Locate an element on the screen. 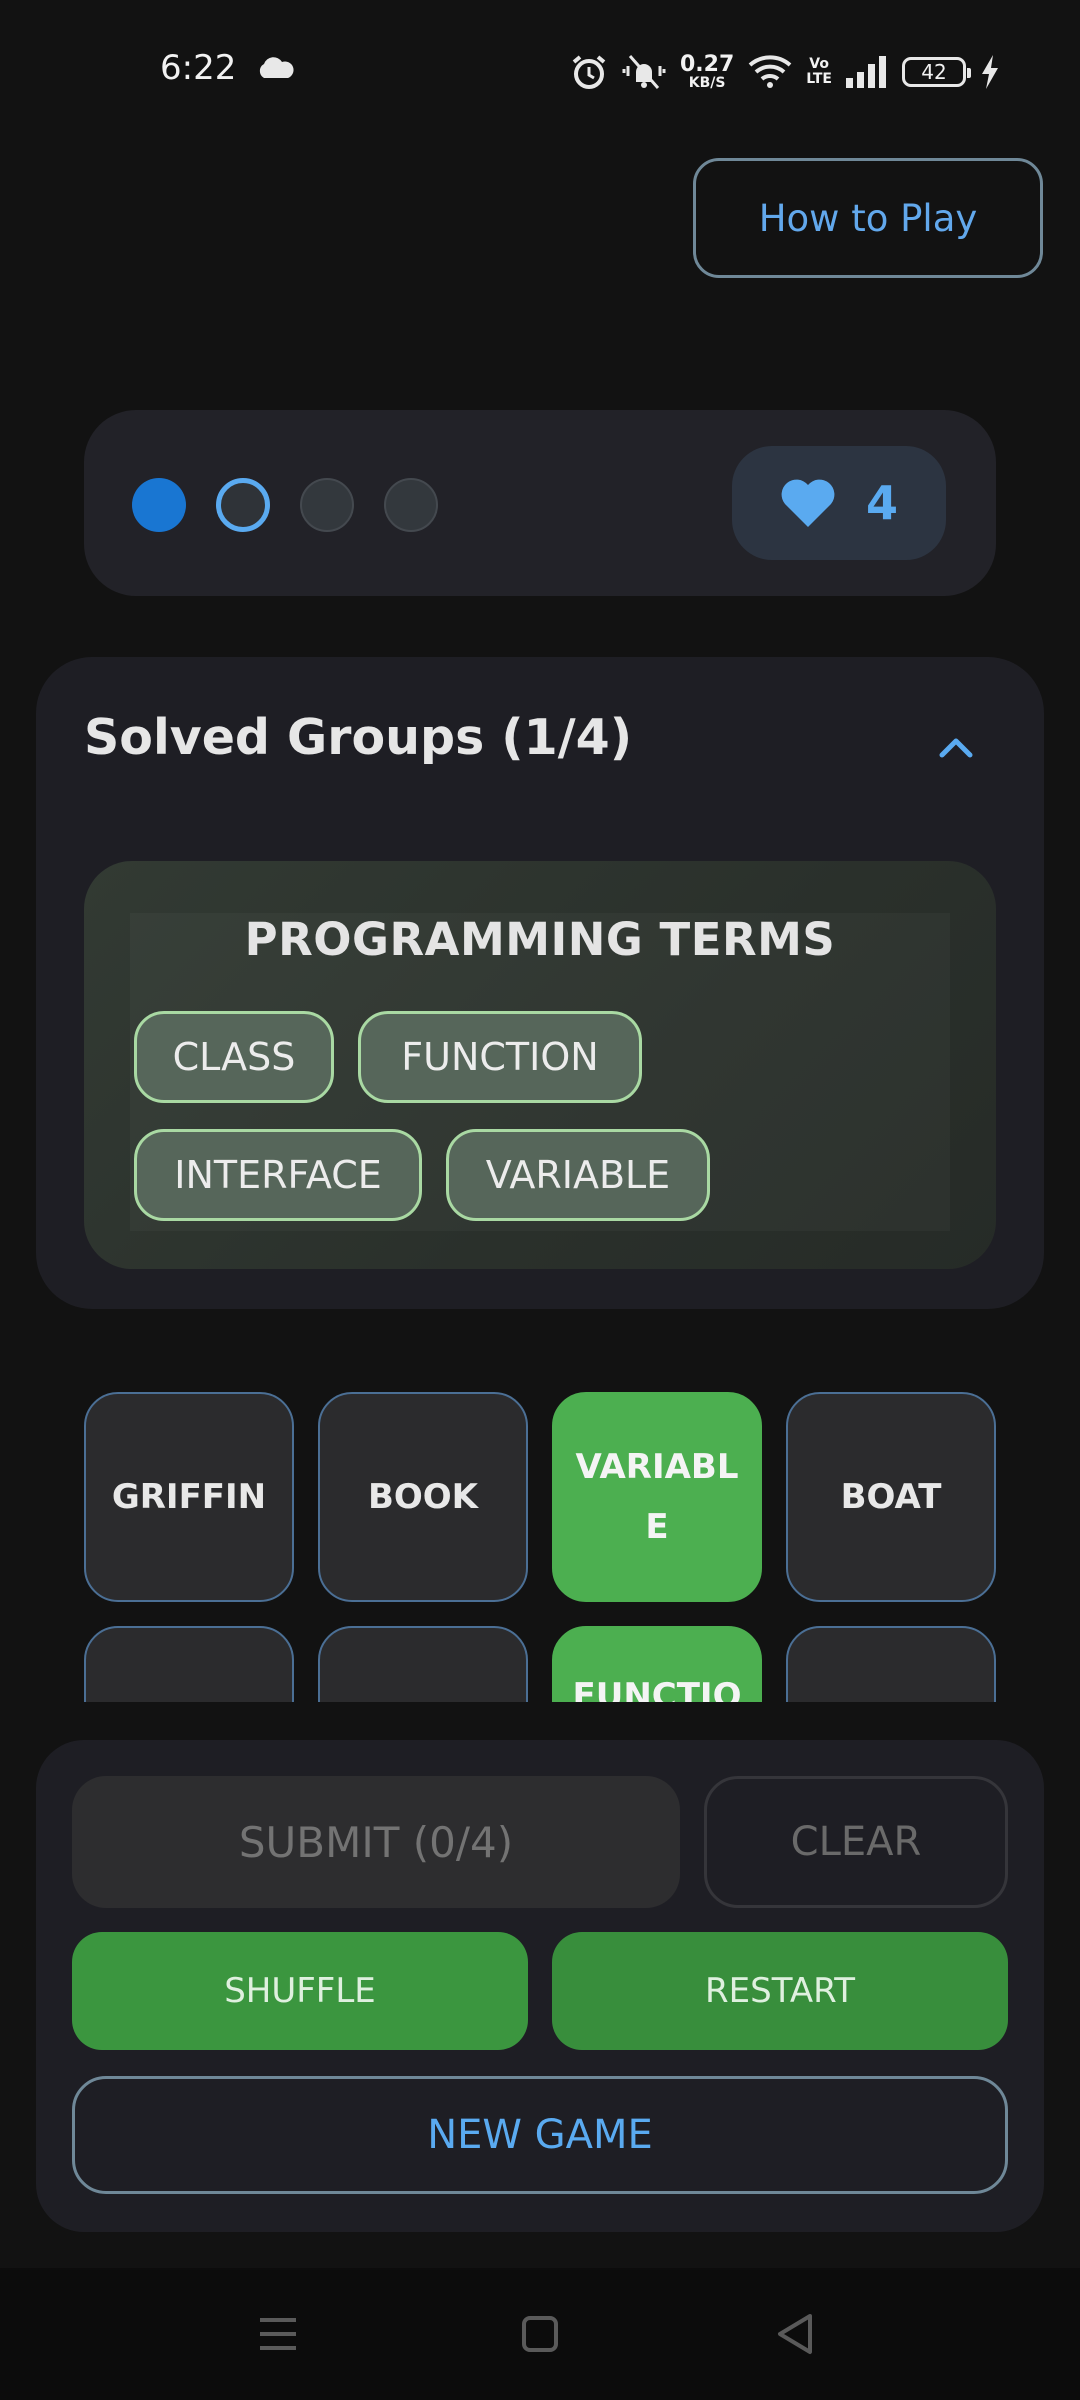  back-icon is located at coordinates (796, 2334).